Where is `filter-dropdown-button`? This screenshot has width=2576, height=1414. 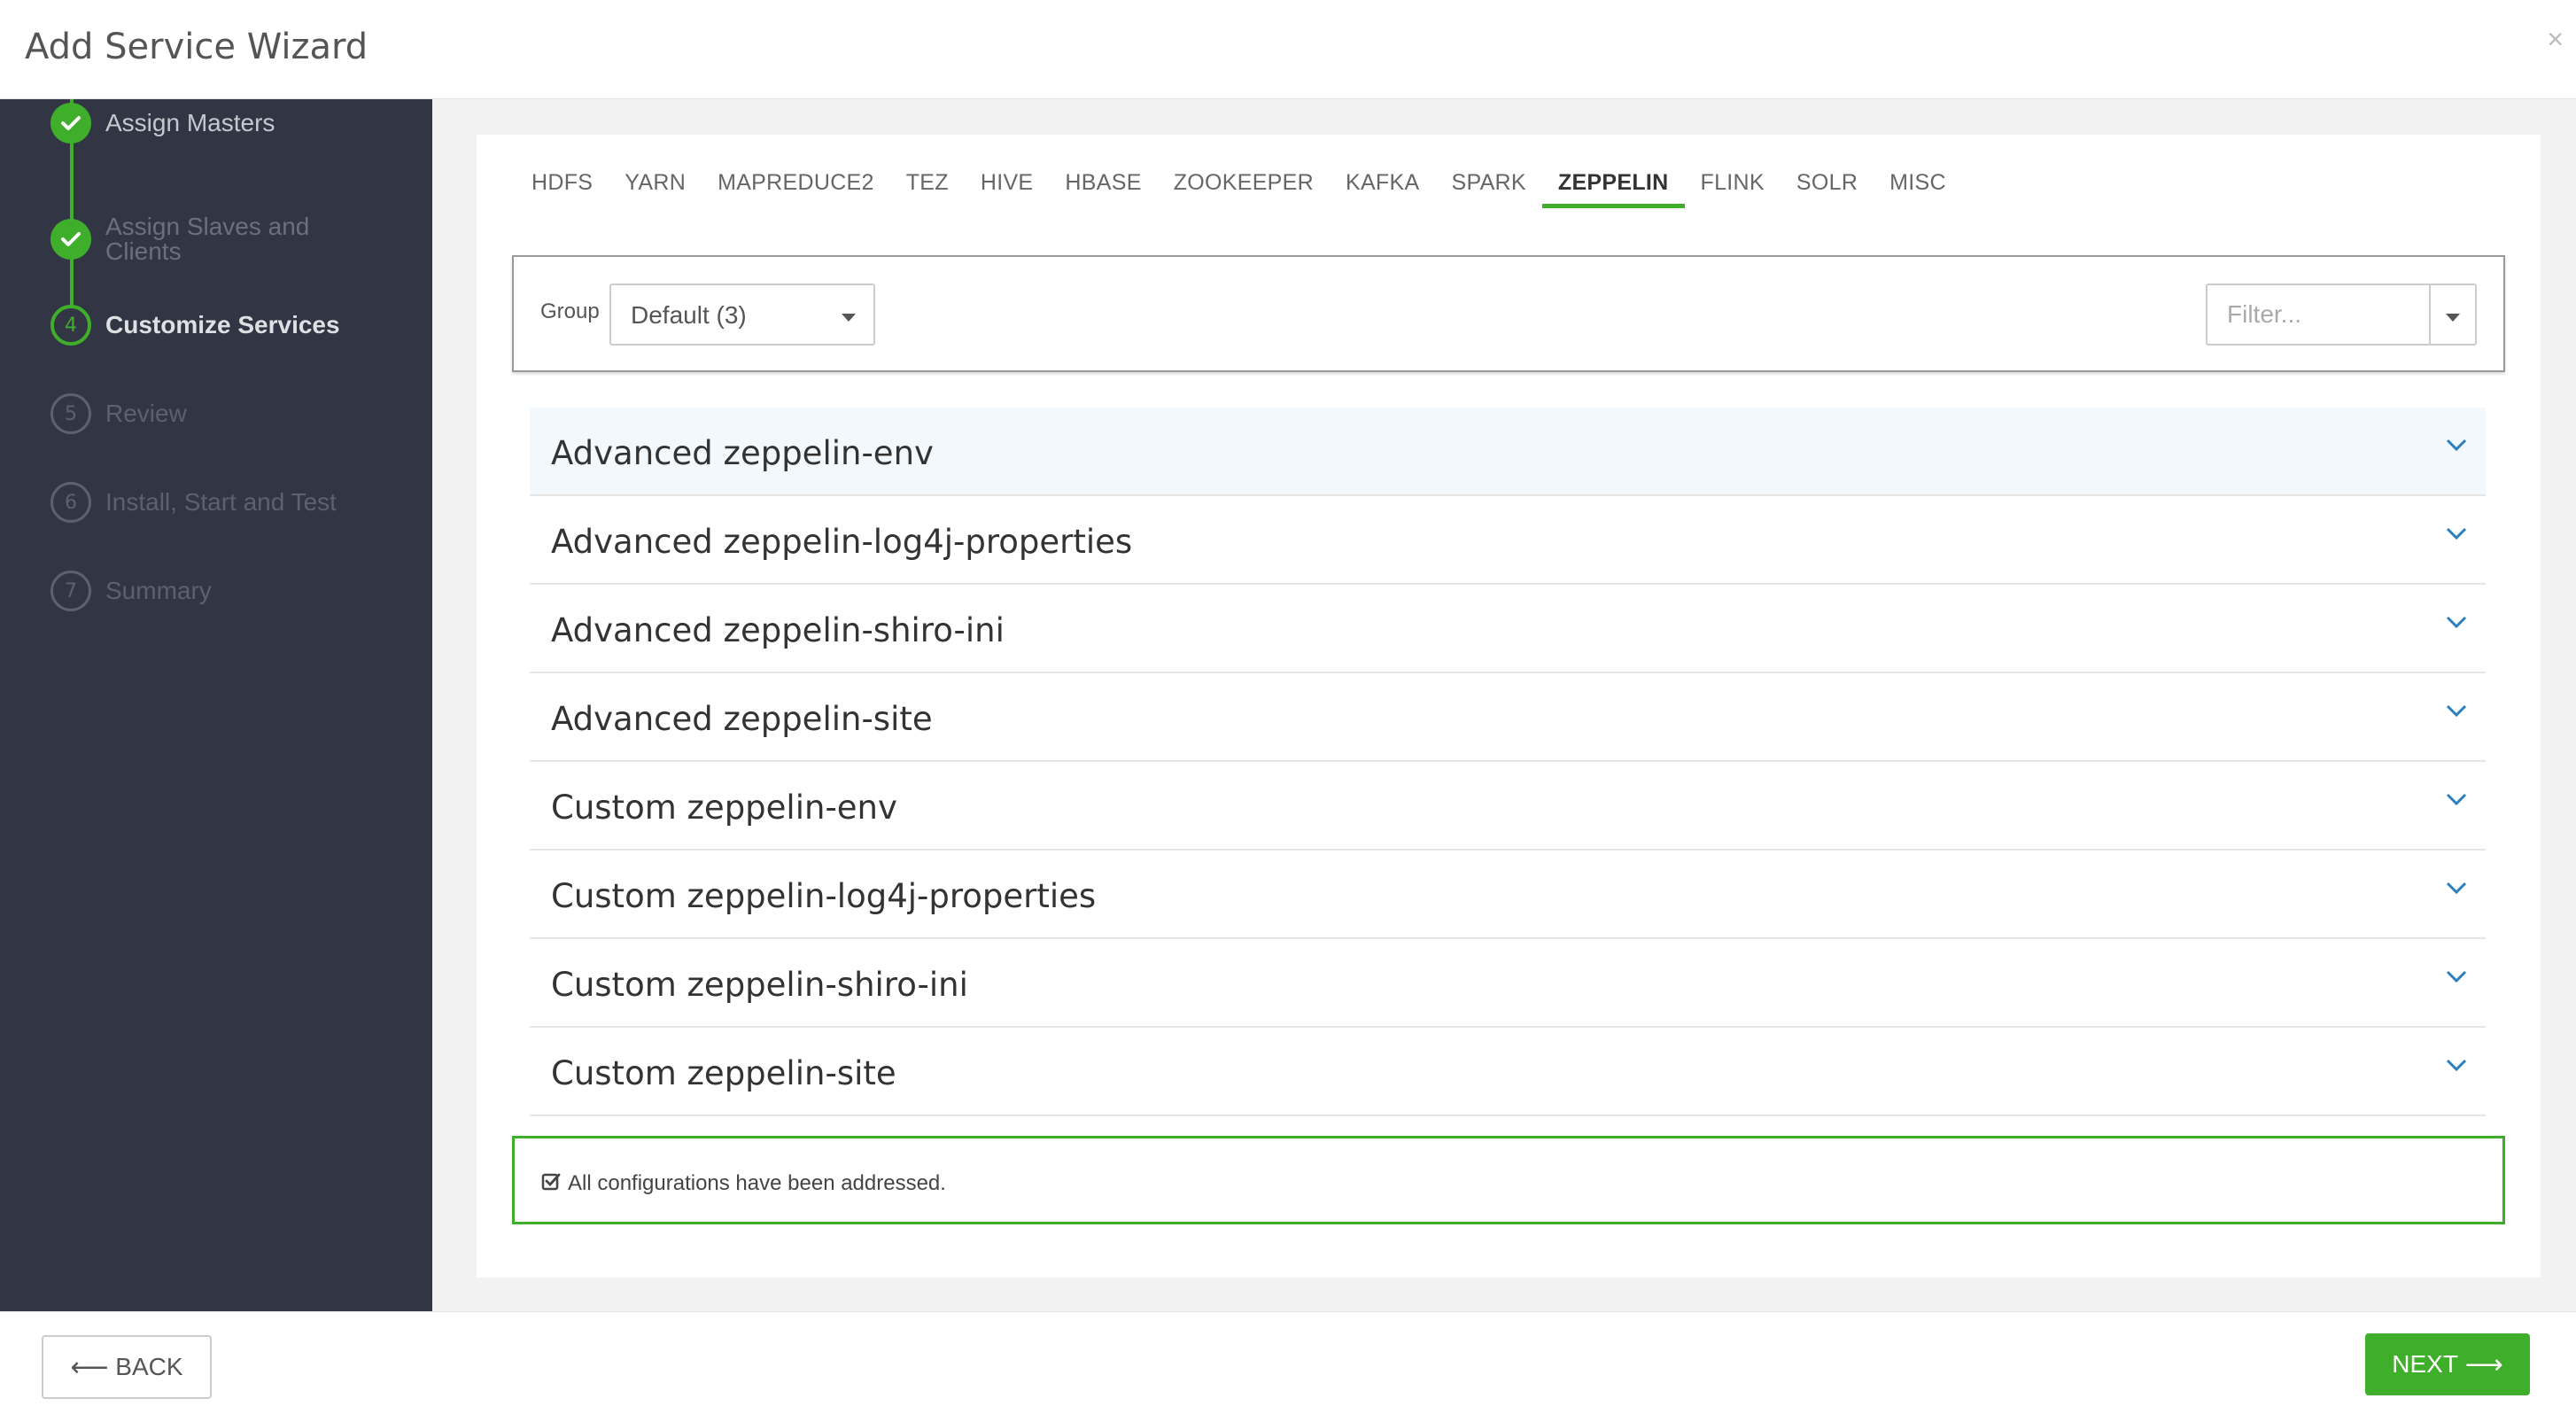
filter-dropdown-button is located at coordinates (2453, 315).